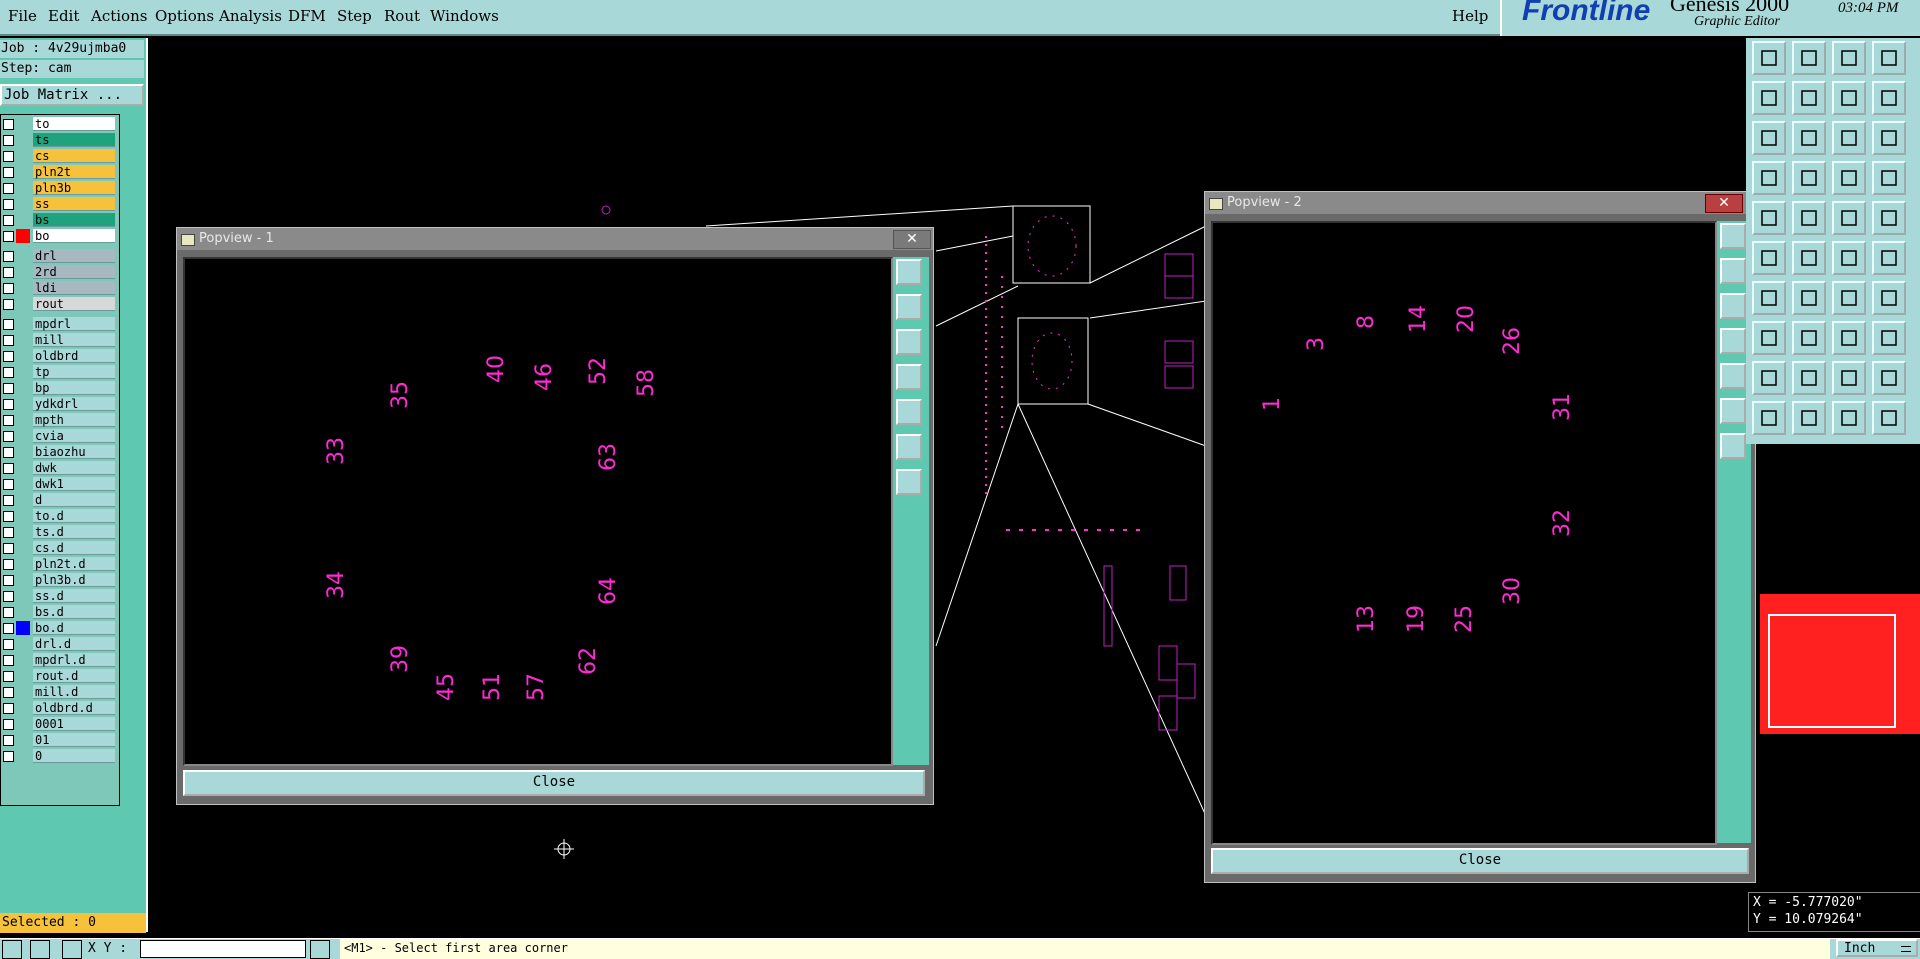  I want to click on route-a-icon, so click(1849, 178).